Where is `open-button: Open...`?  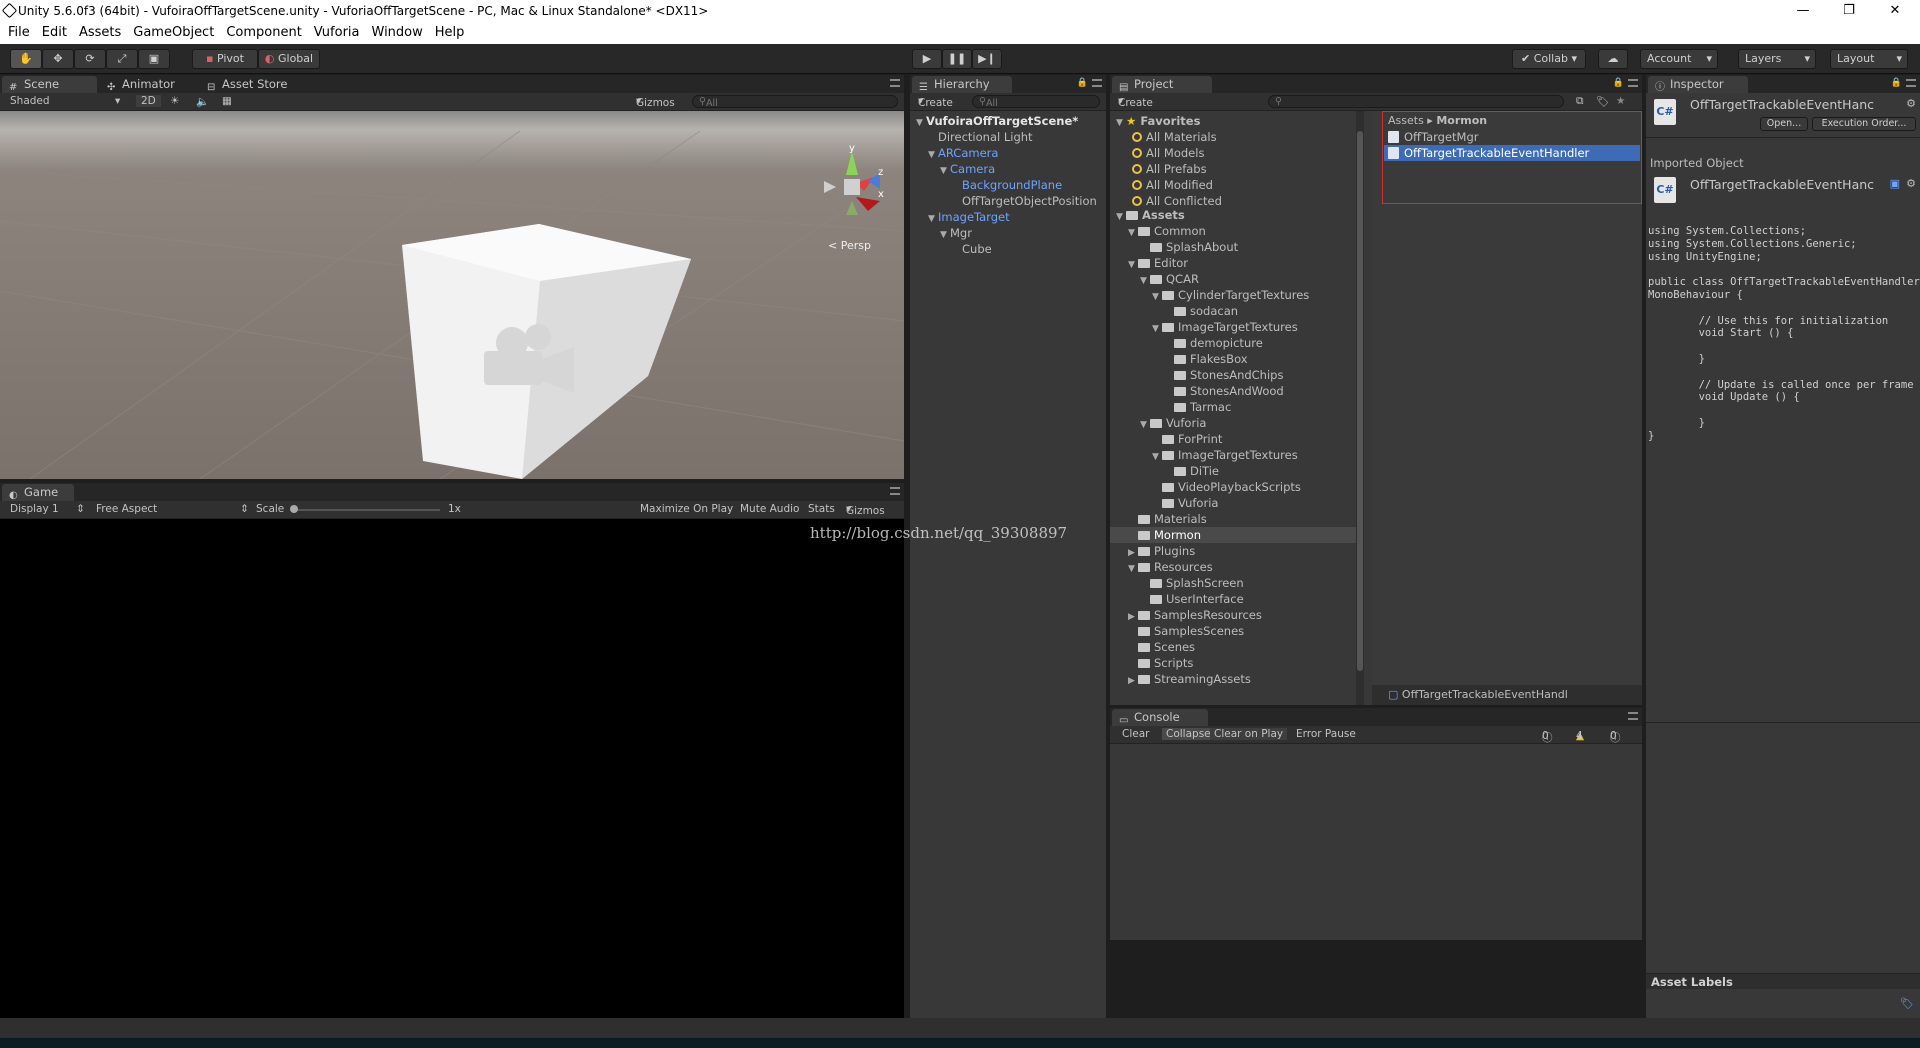
open-button: Open... is located at coordinates (1784, 124).